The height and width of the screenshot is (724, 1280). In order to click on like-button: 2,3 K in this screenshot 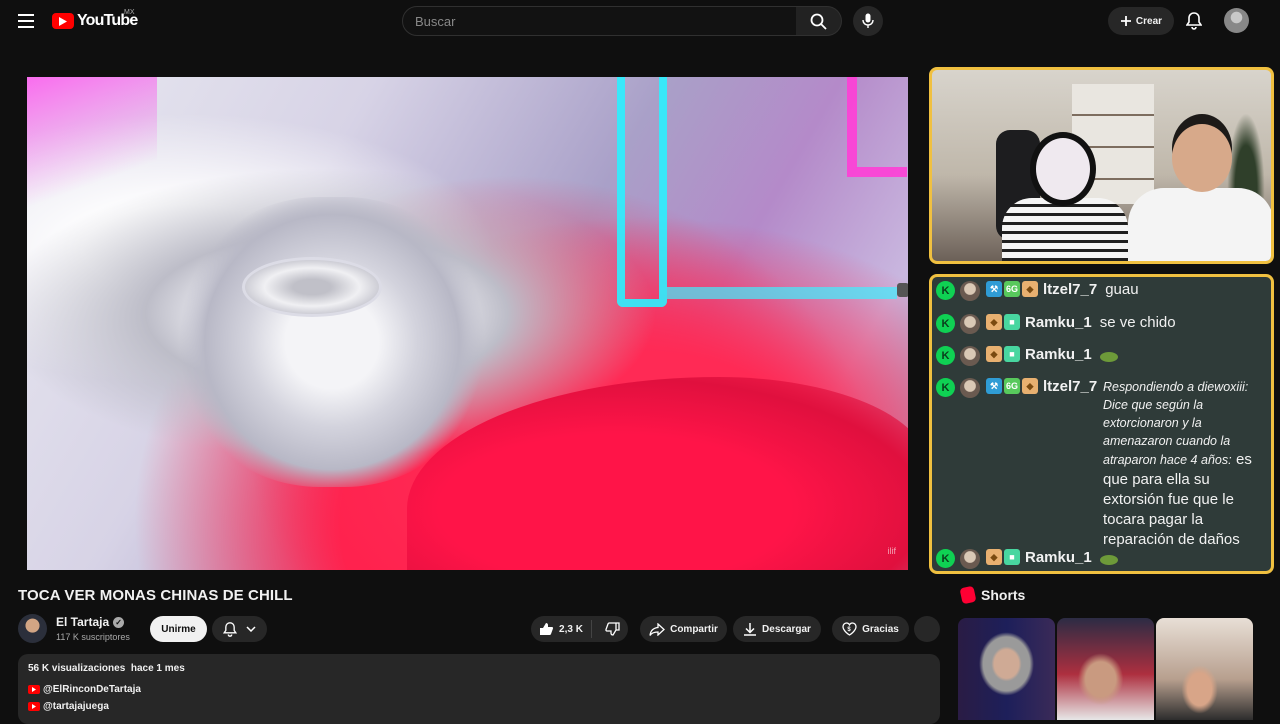, I will do `click(565, 629)`.